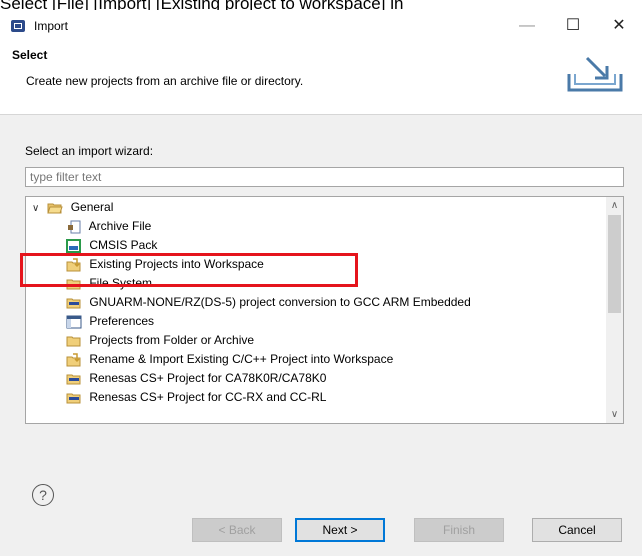 The height and width of the screenshot is (556, 642). What do you see at coordinates (577, 530) in the screenshot?
I see `cancel-button: Cancel` at bounding box center [577, 530].